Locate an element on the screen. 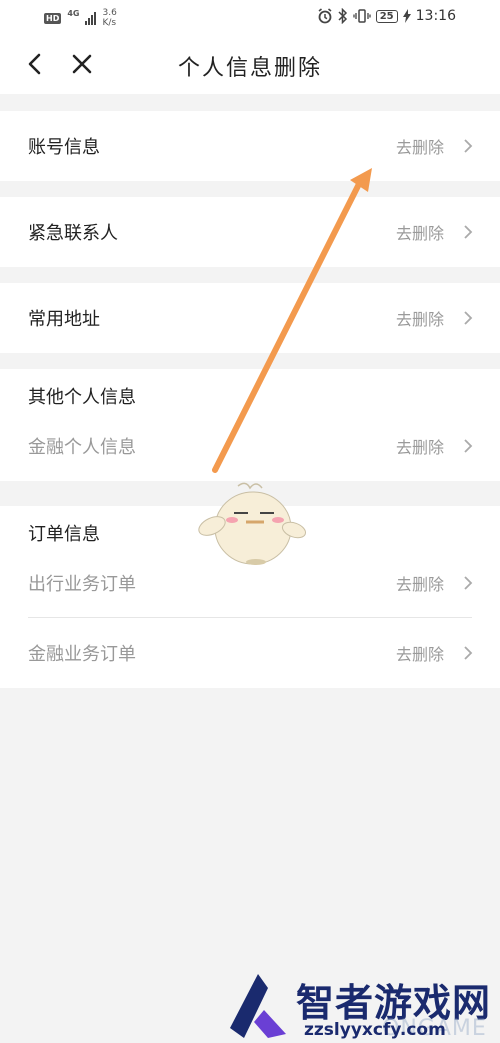  network-speed: 3.6 K/s is located at coordinates (109, 18).